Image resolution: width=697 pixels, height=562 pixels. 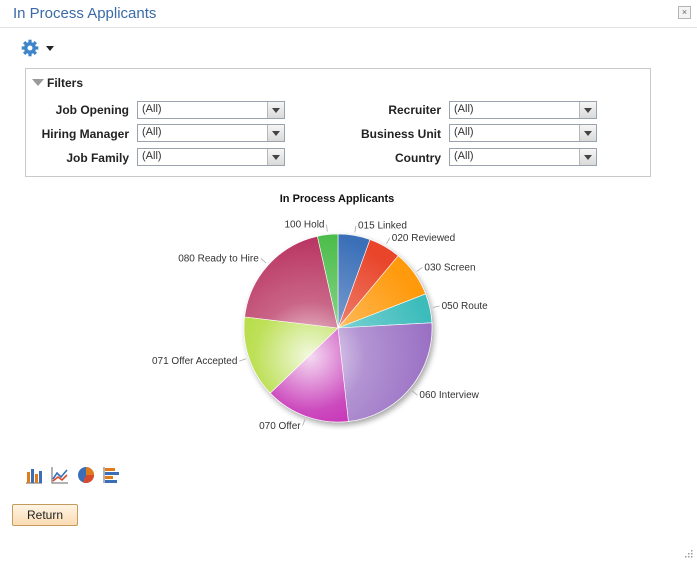 I want to click on slice-label: 030 Screen, so click(x=449, y=267).